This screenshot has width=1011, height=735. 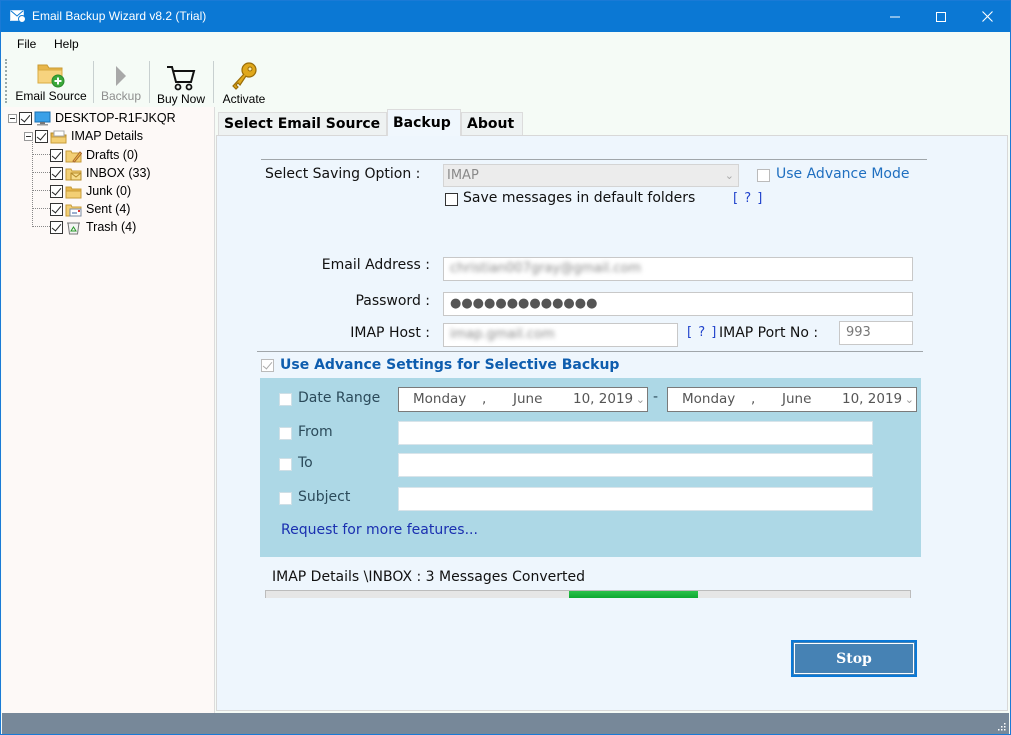 I want to click on imap-host-value: imap.gmail.com, so click(x=502, y=334).